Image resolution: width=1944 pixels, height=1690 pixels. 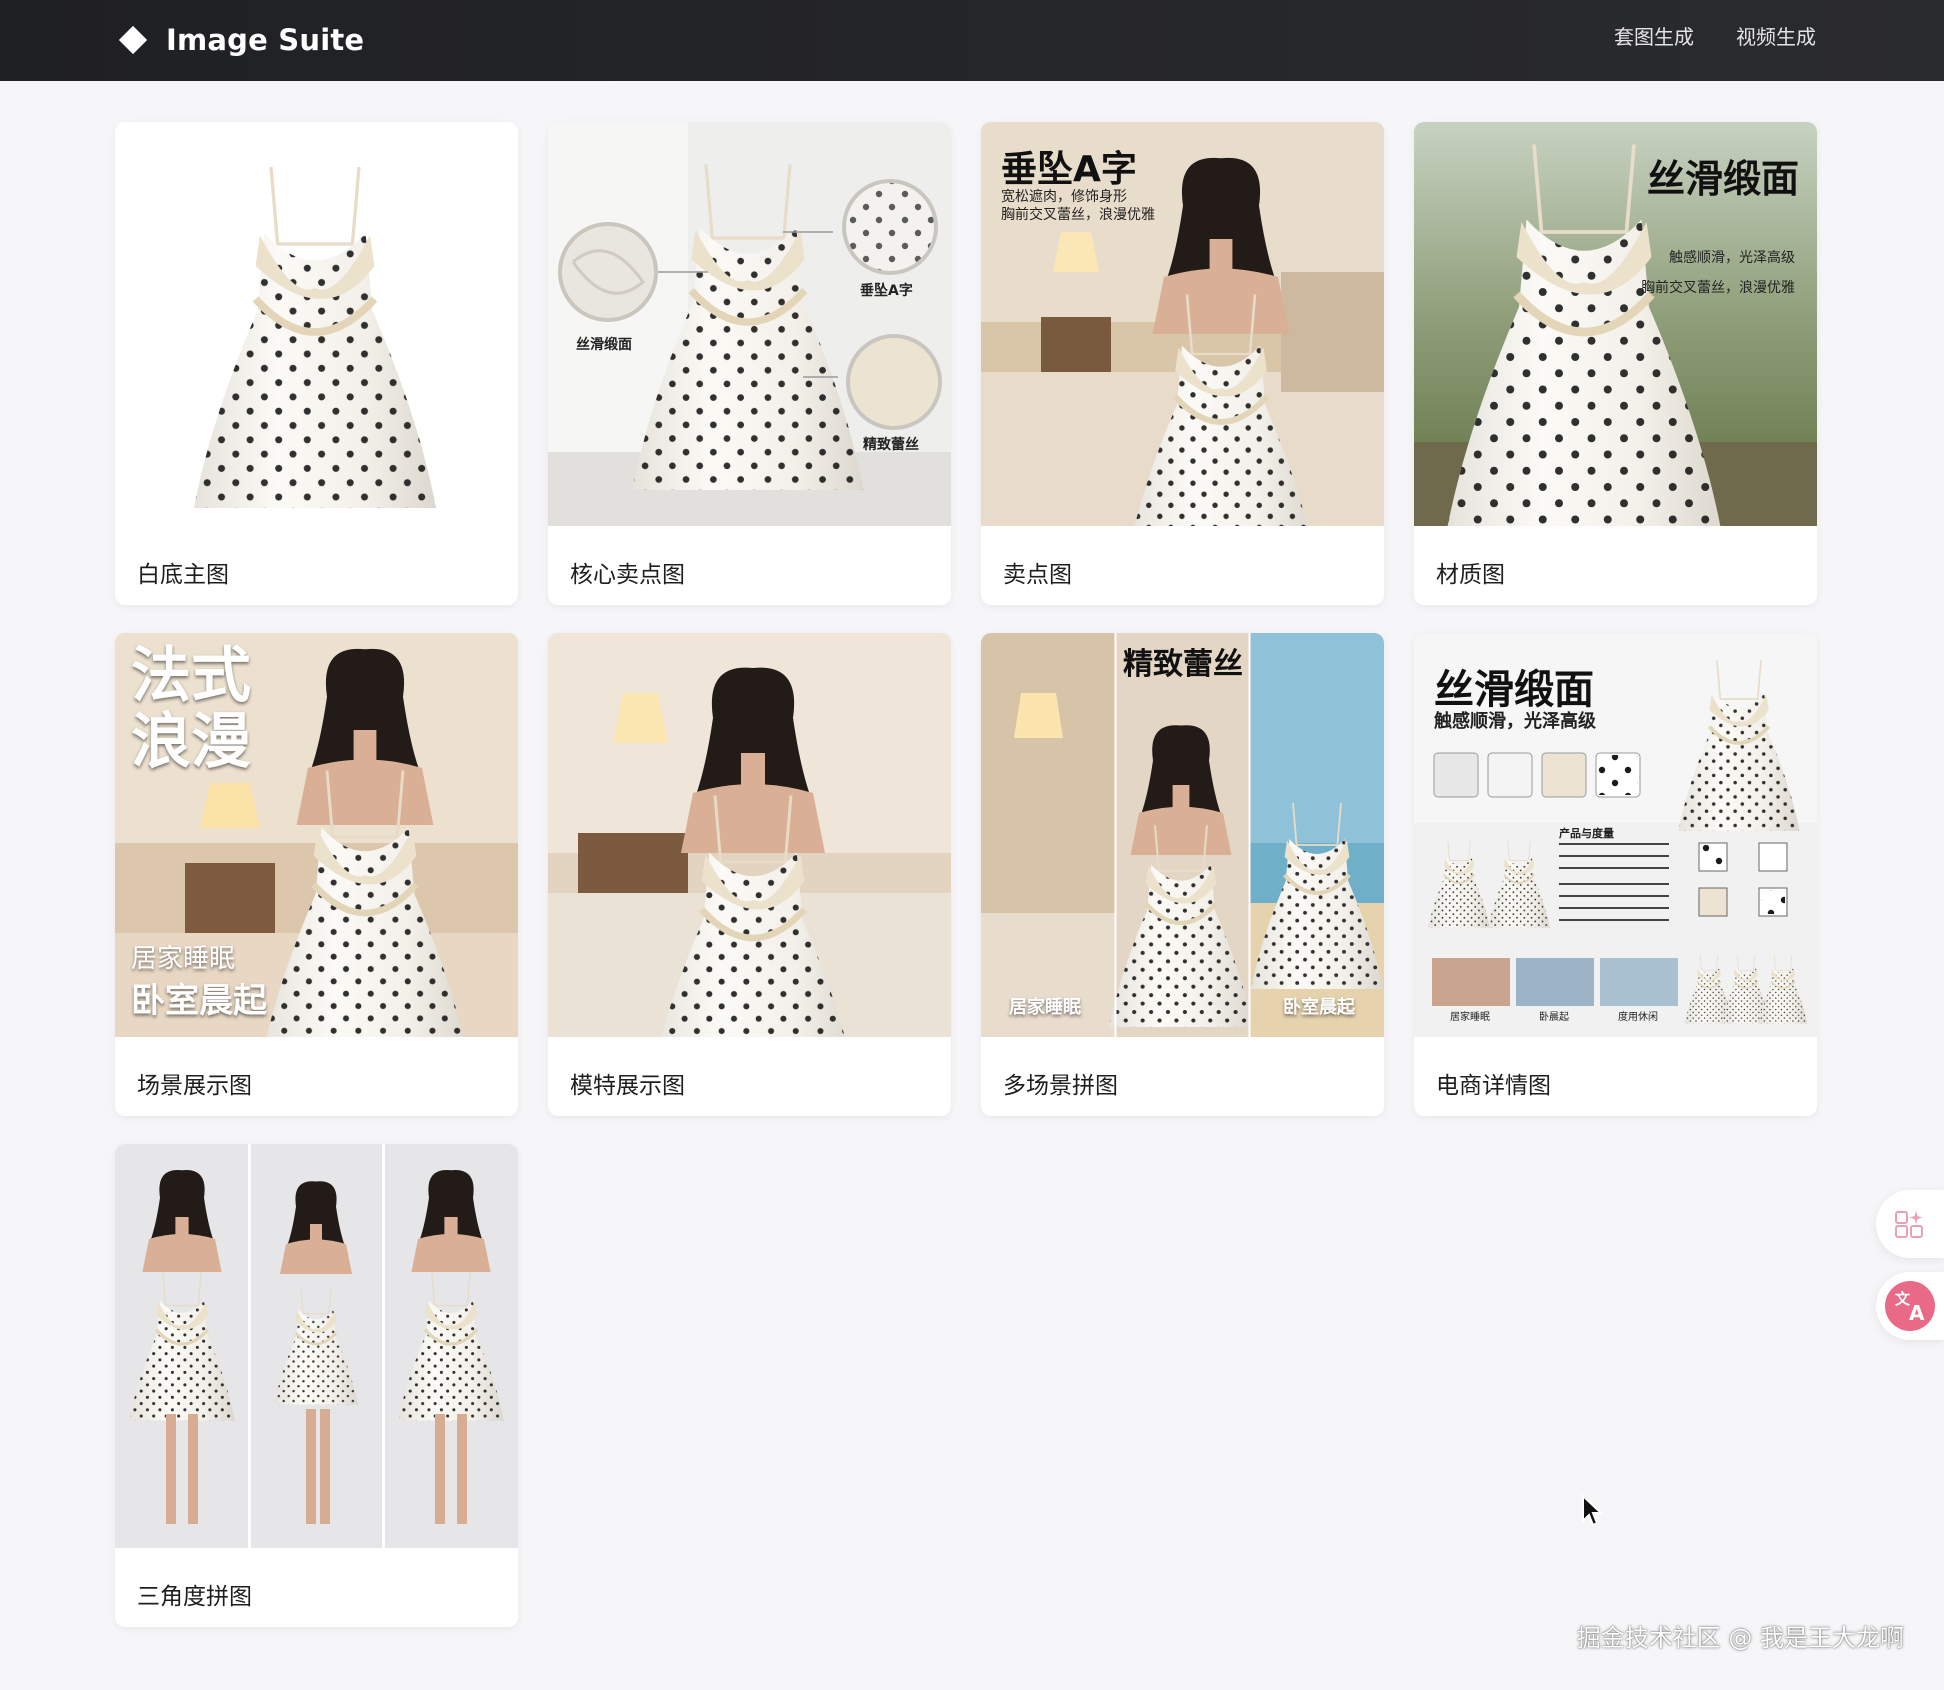 What do you see at coordinates (1183, 664) in the screenshot?
I see `overlay-headline: 精致蕾丝` at bounding box center [1183, 664].